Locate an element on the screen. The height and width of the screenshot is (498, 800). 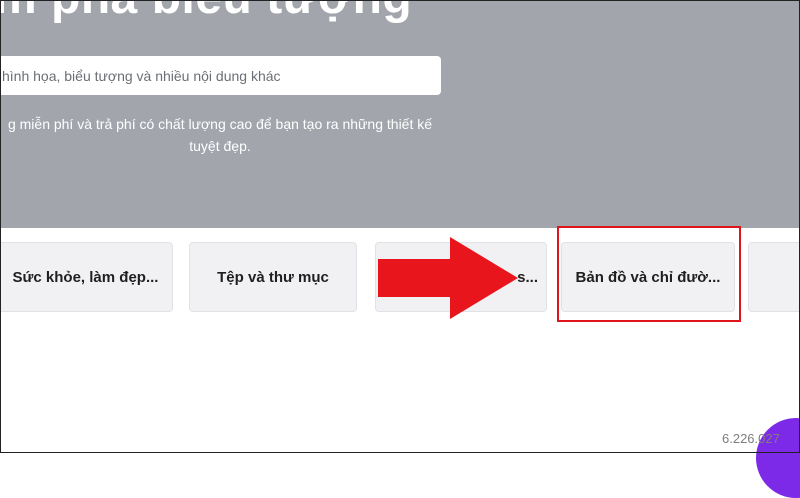
version-label: 6.226.027 is located at coordinates (751, 438).